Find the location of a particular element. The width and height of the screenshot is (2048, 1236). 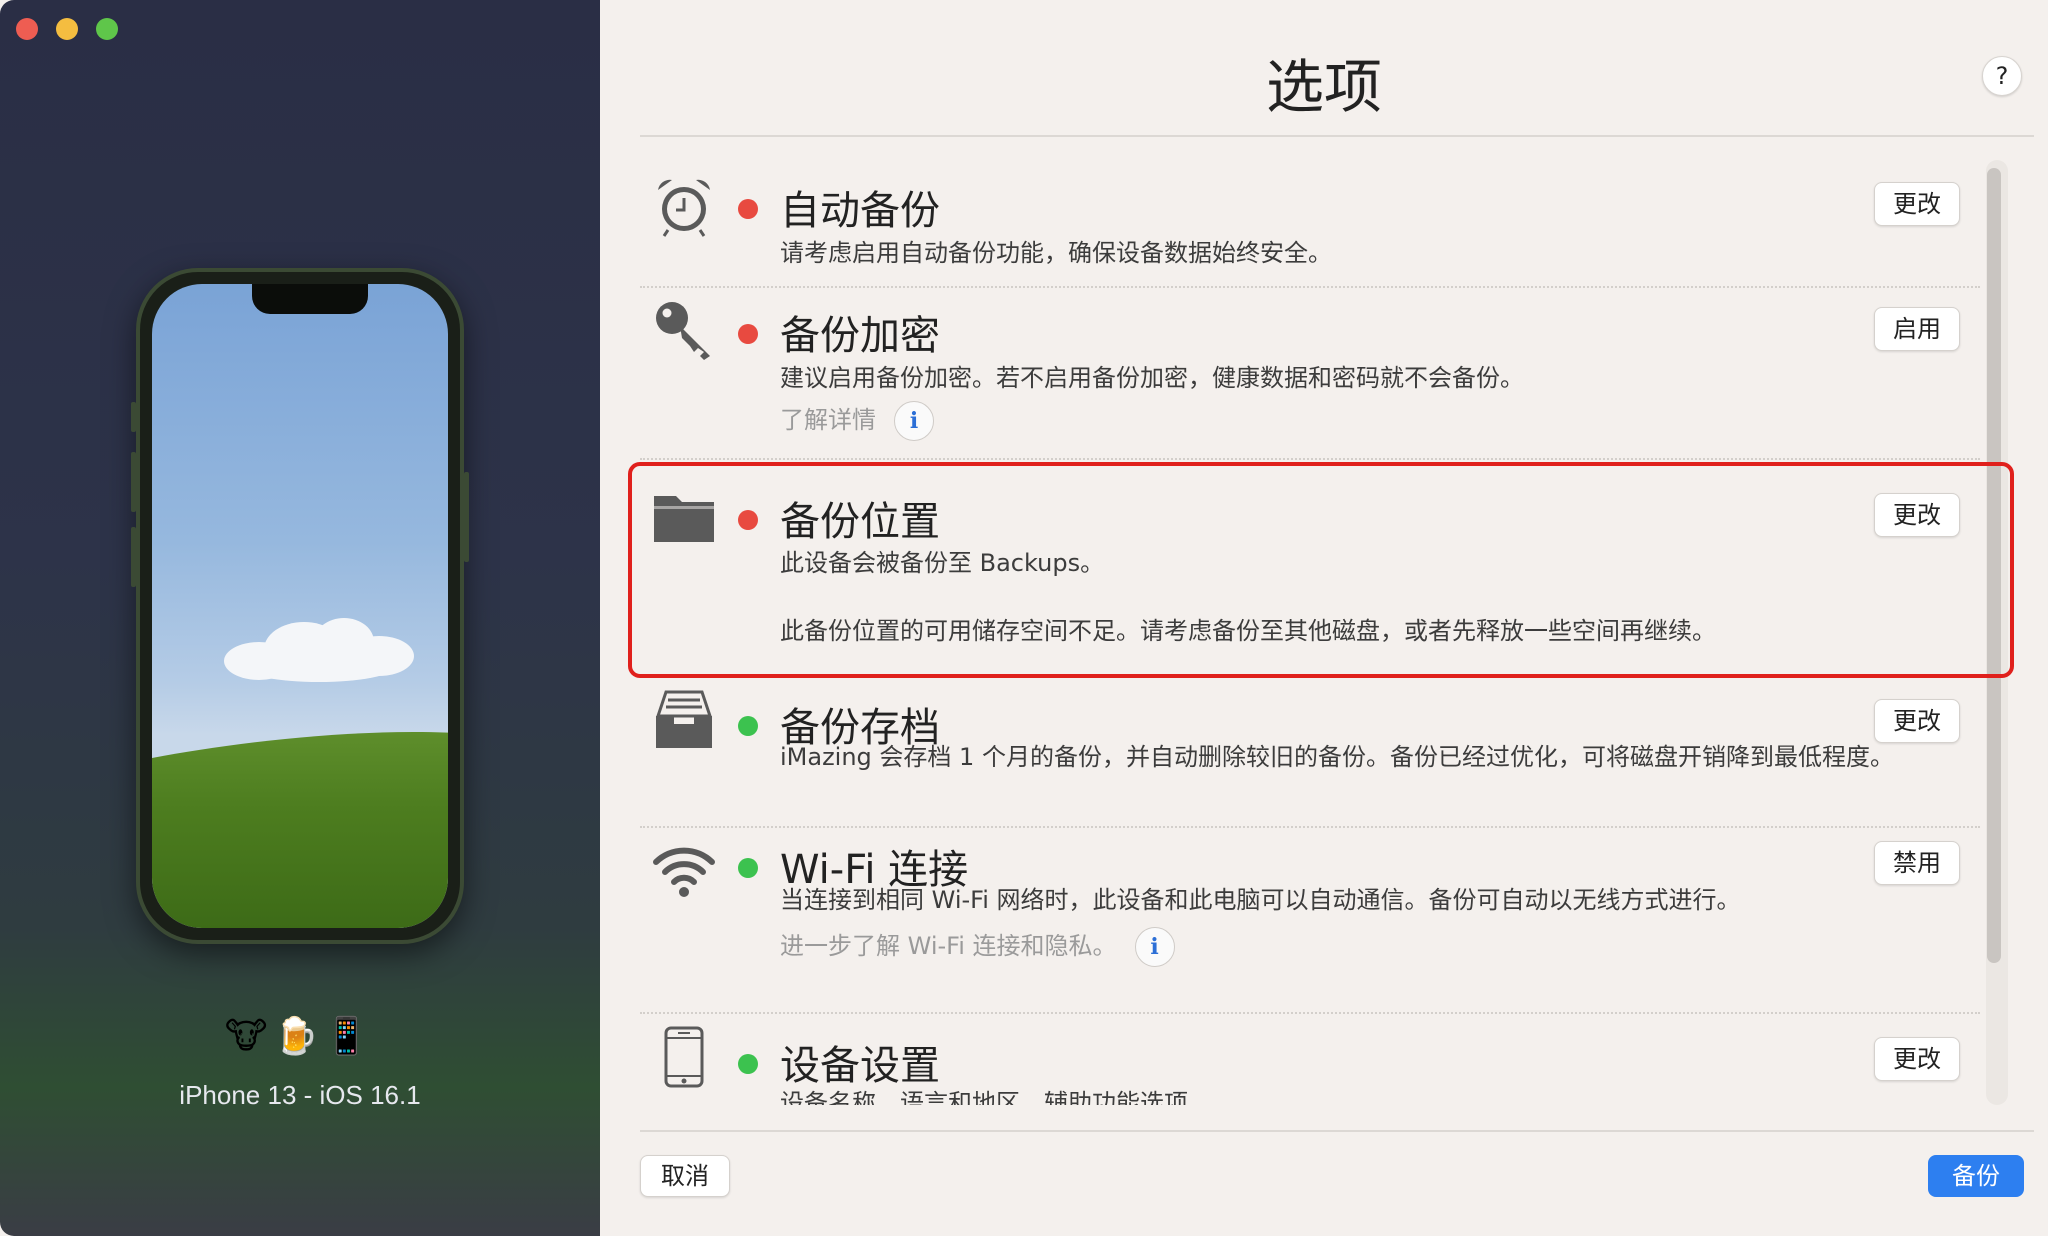

option-description: 设备名称、语言和地区、辅助功能选项 is located at coordinates (984, 1097).